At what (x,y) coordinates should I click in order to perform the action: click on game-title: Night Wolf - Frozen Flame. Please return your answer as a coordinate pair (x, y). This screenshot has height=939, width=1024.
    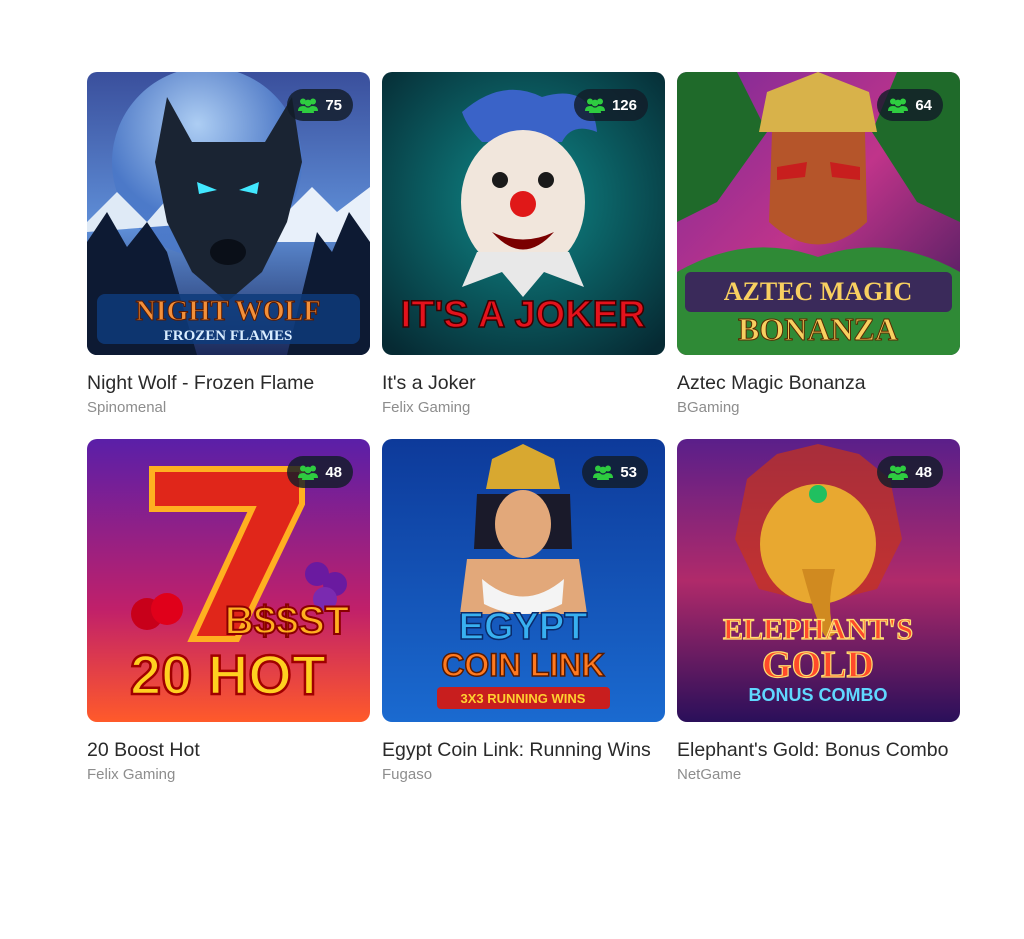
    Looking at the image, I should click on (228, 383).